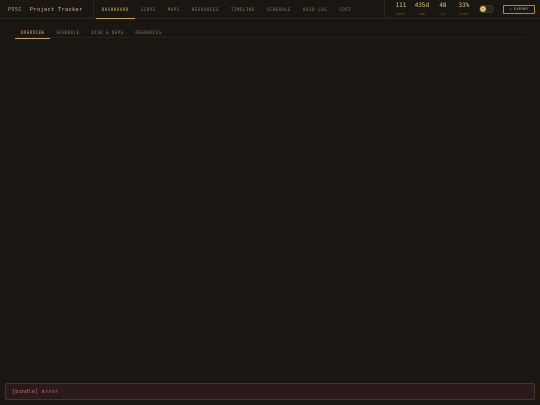 This screenshot has height=405, width=540. I want to click on download-icon: ↓, so click(510, 9).